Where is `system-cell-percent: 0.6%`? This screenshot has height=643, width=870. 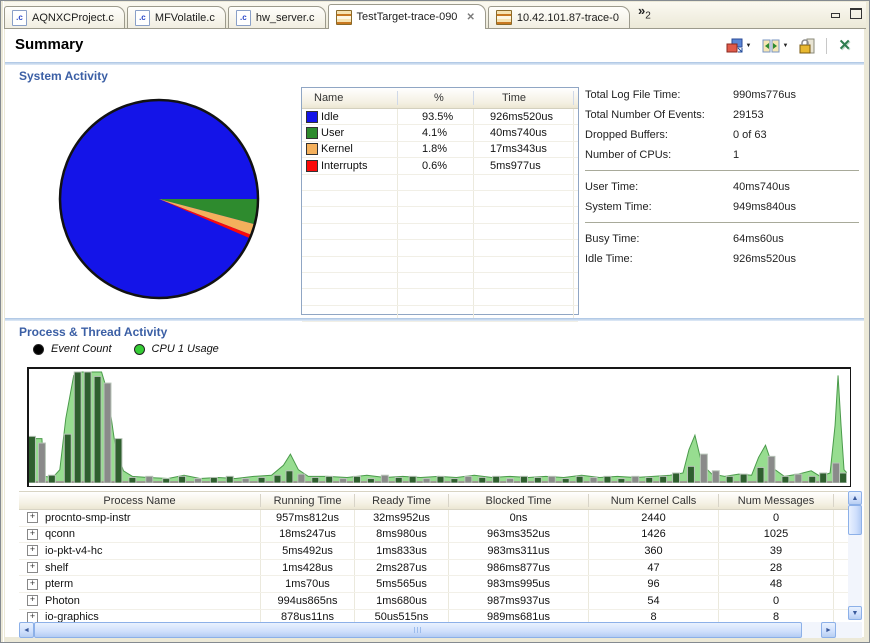
system-cell-percent: 0.6% is located at coordinates (436, 166).